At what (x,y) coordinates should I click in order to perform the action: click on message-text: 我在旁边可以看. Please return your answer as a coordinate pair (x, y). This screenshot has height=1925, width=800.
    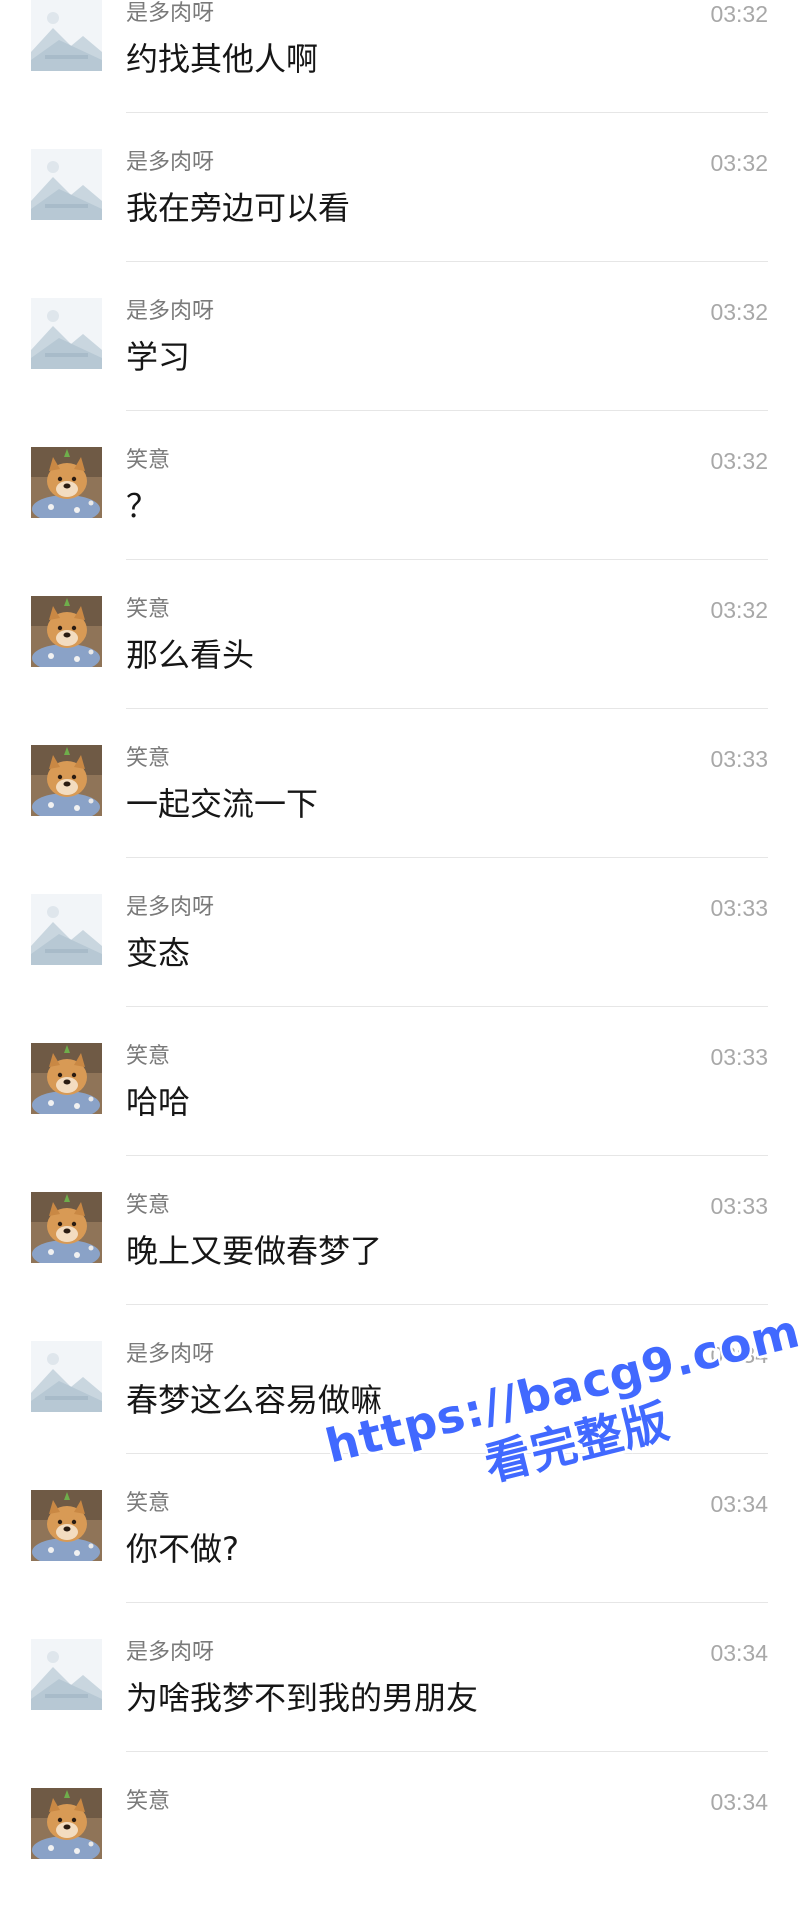
    Looking at the image, I should click on (238, 208).